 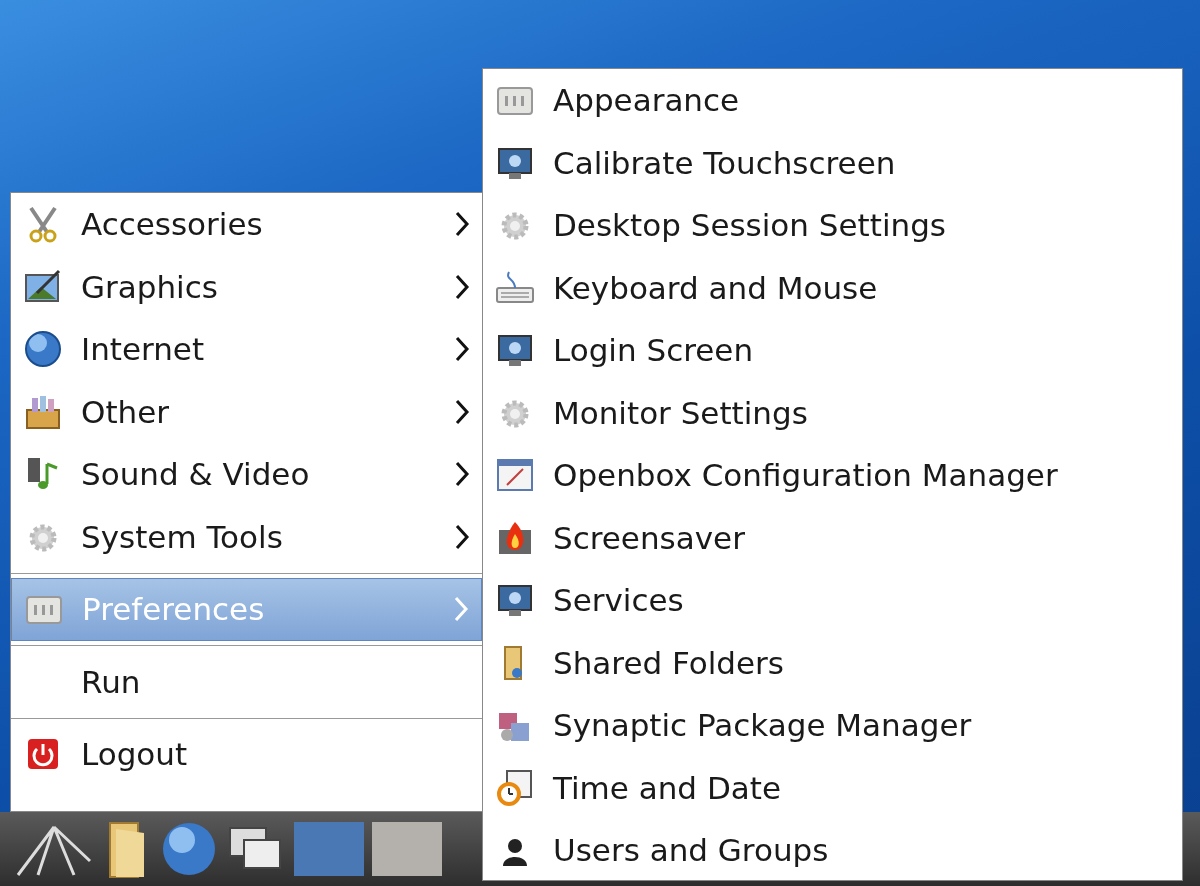 I want to click on menu-item: Time and Date, so click(x=832, y=787).